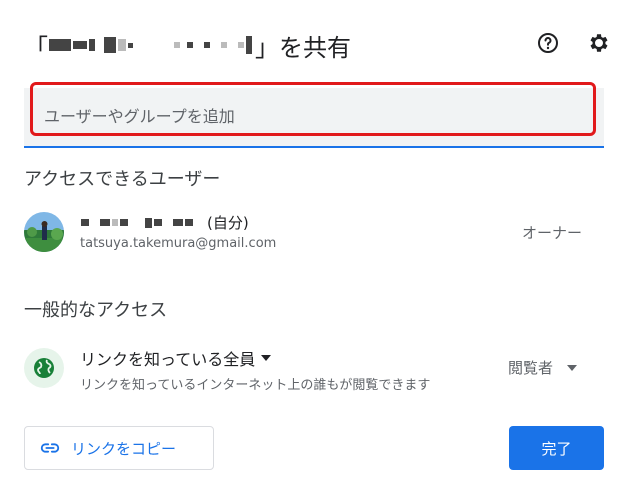  I want to click on general-access-type-label: リンクを知っている全員, so click(168, 359).